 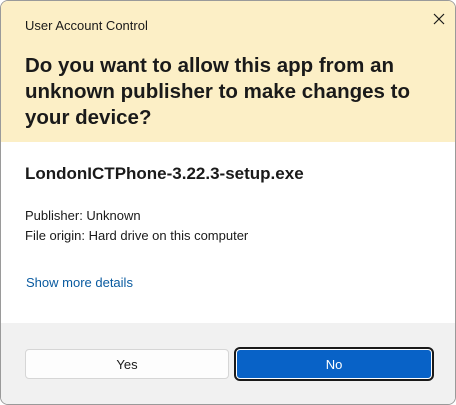 I want to click on close-button, so click(x=439, y=19).